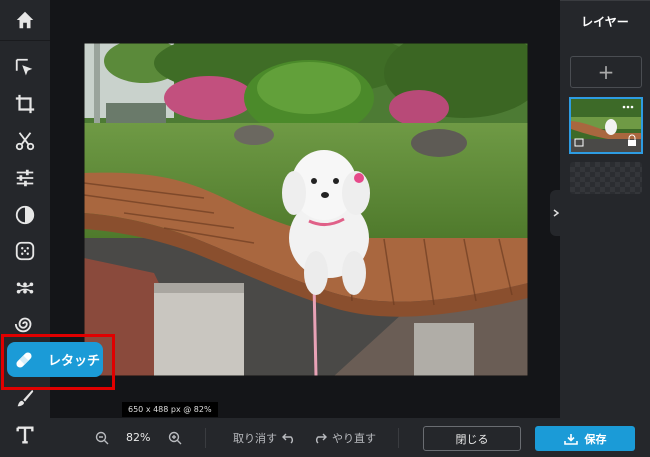  I want to click on liquify-icon, so click(25, 288).